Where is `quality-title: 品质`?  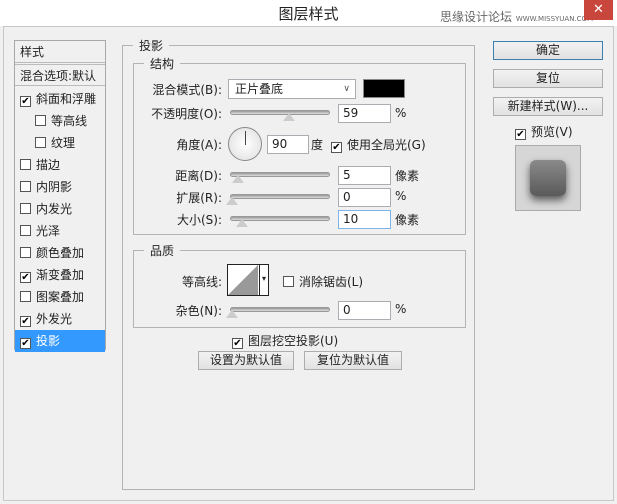 quality-title: 品质 is located at coordinates (162, 250).